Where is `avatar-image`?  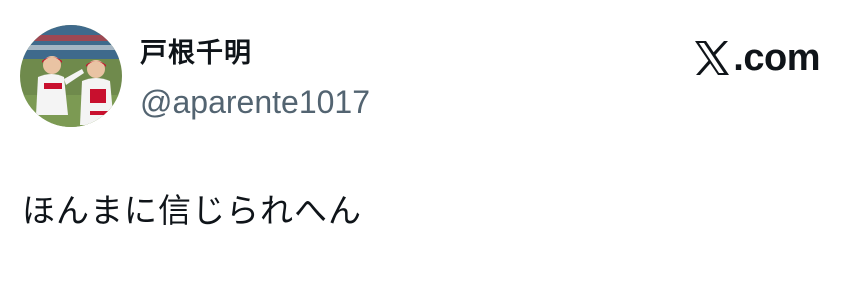 avatar-image is located at coordinates (71, 76).